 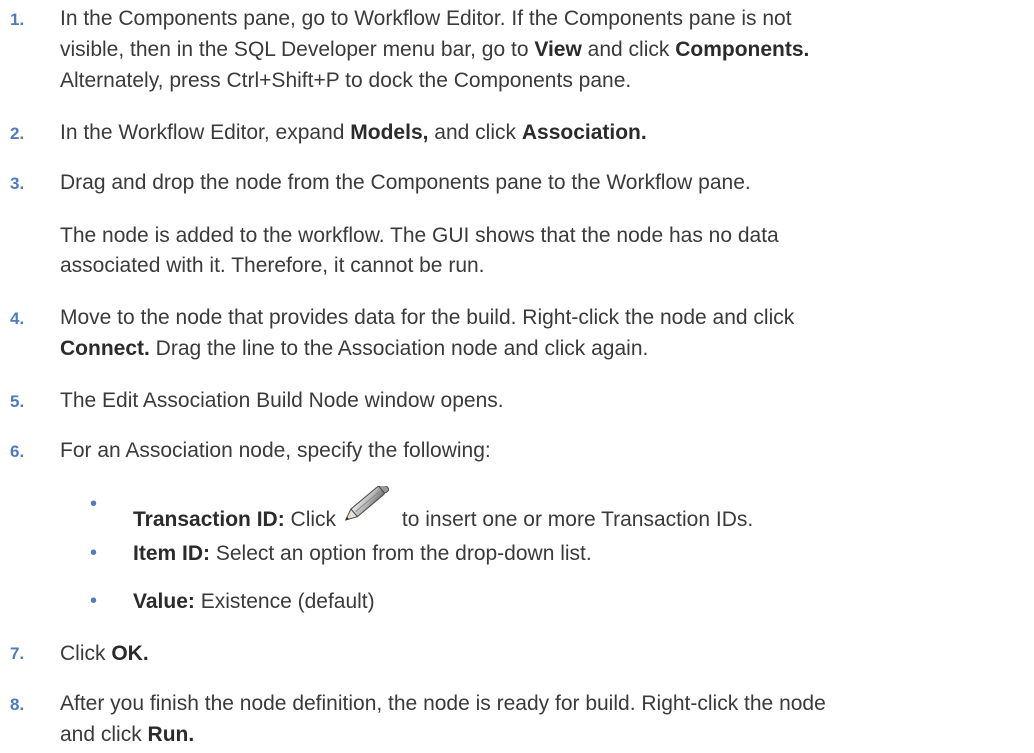 I want to click on step-number: 4., so click(x=17, y=319).